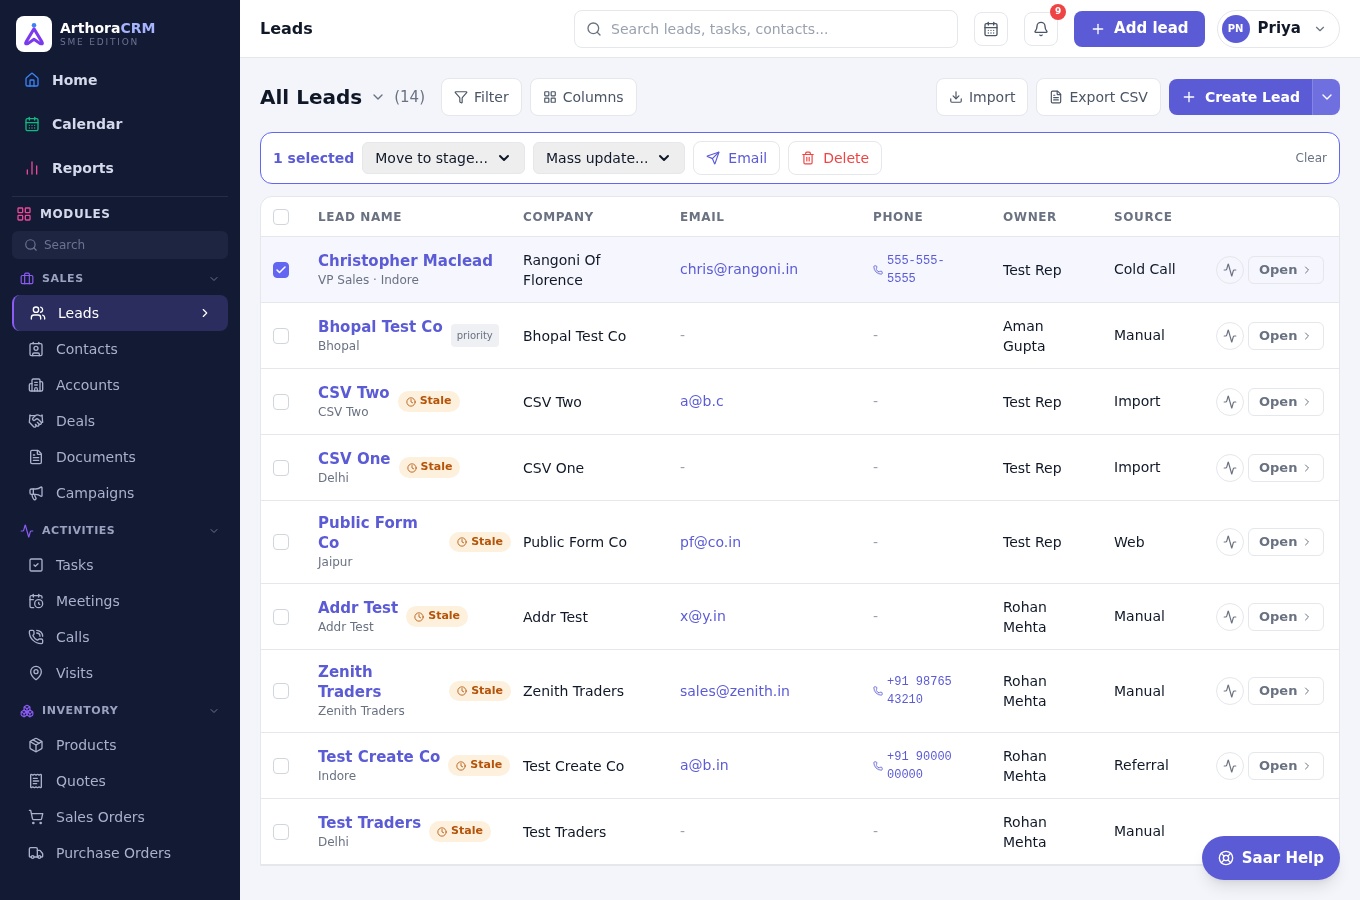  I want to click on create-options-button, so click(1326, 97).